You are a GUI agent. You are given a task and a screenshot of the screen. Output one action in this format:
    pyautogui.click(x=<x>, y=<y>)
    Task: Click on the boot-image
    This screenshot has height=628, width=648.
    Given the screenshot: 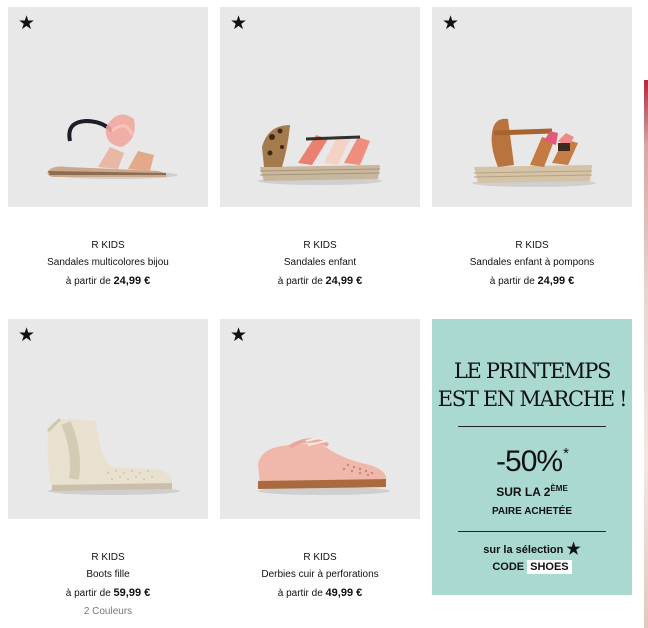 What is the action you would take?
    pyautogui.click(x=113, y=456)
    